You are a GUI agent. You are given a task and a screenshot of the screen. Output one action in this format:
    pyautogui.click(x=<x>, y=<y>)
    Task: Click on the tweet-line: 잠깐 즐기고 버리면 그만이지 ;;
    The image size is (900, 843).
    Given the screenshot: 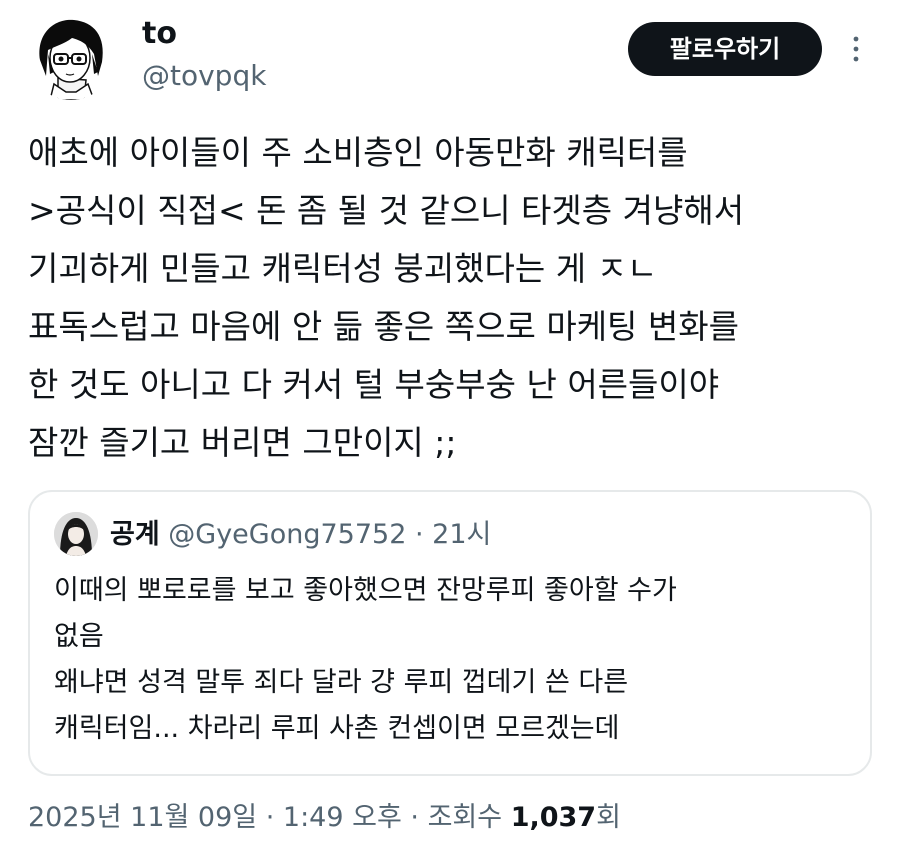 What is the action you would take?
    pyautogui.click(x=242, y=442)
    